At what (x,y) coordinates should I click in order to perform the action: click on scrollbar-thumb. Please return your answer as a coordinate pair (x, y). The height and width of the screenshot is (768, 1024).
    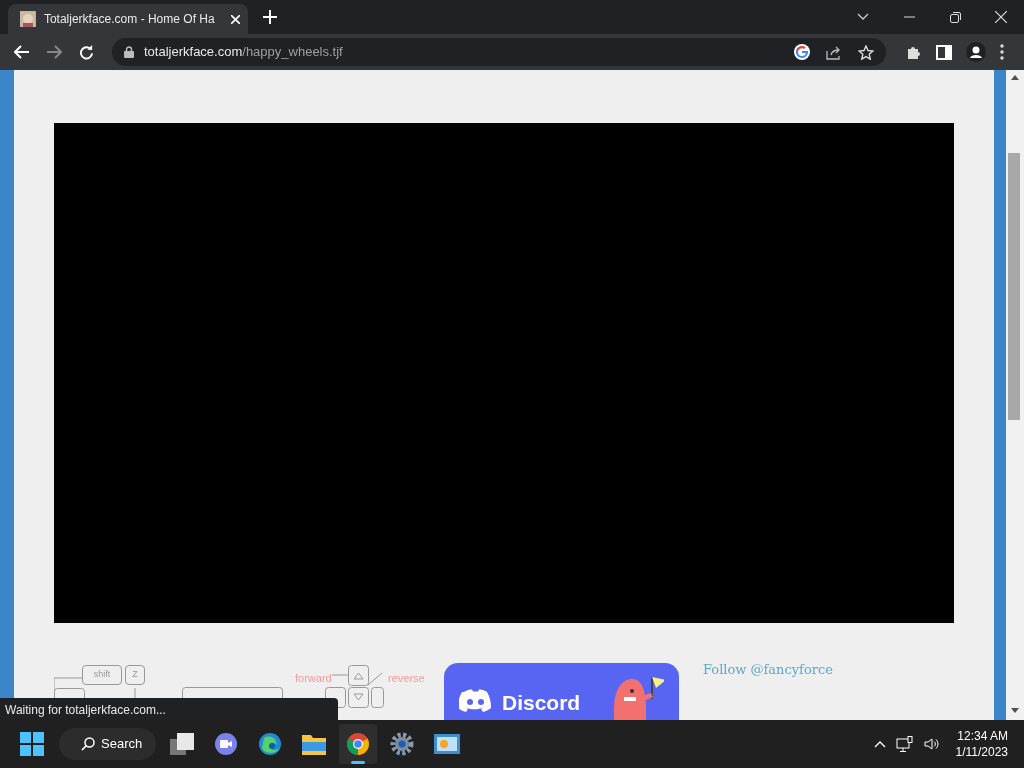
    Looking at the image, I should click on (1014, 286).